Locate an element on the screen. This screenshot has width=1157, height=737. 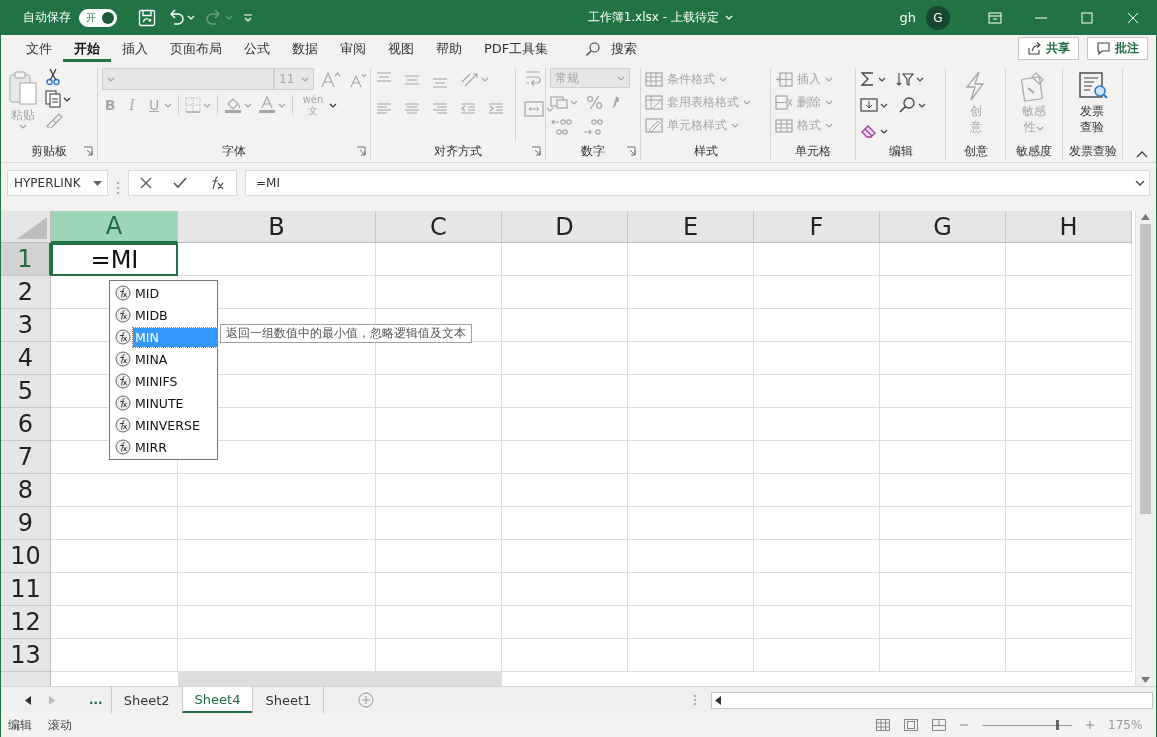
column-header: A is located at coordinates (114, 227).